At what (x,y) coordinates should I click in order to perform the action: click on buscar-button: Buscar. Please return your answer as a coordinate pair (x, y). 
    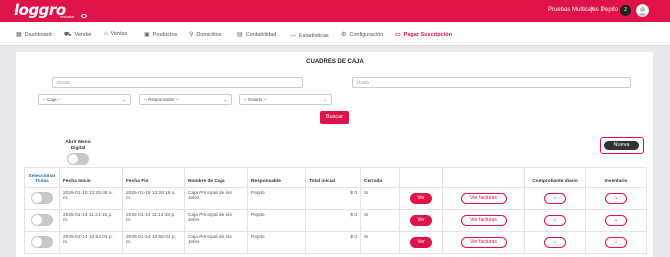
    Looking at the image, I should click on (334, 117).